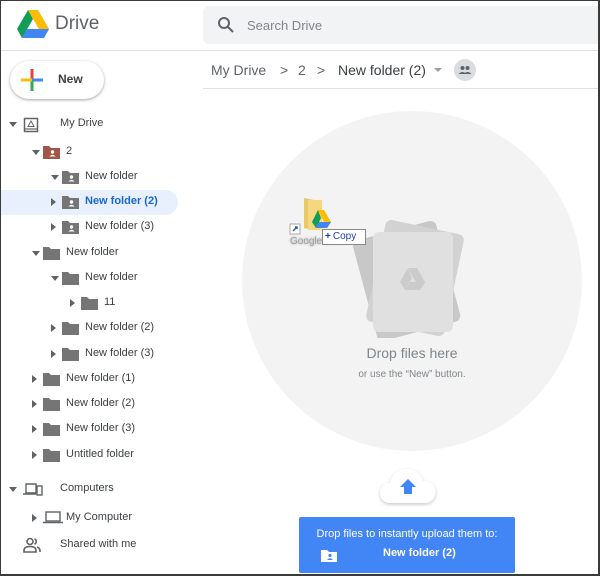 This screenshot has width=600, height=576. I want to click on breadcrumb-my-drive: My Drive, so click(238, 70).